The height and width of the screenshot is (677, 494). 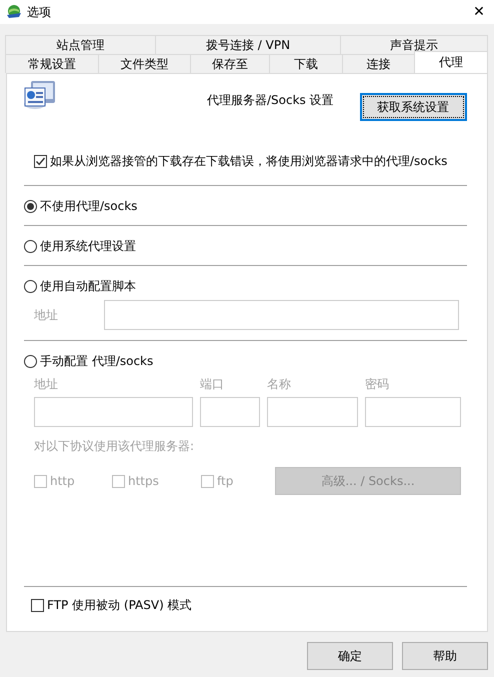 What do you see at coordinates (377, 384) in the screenshot?
I see `field-label: 密码` at bounding box center [377, 384].